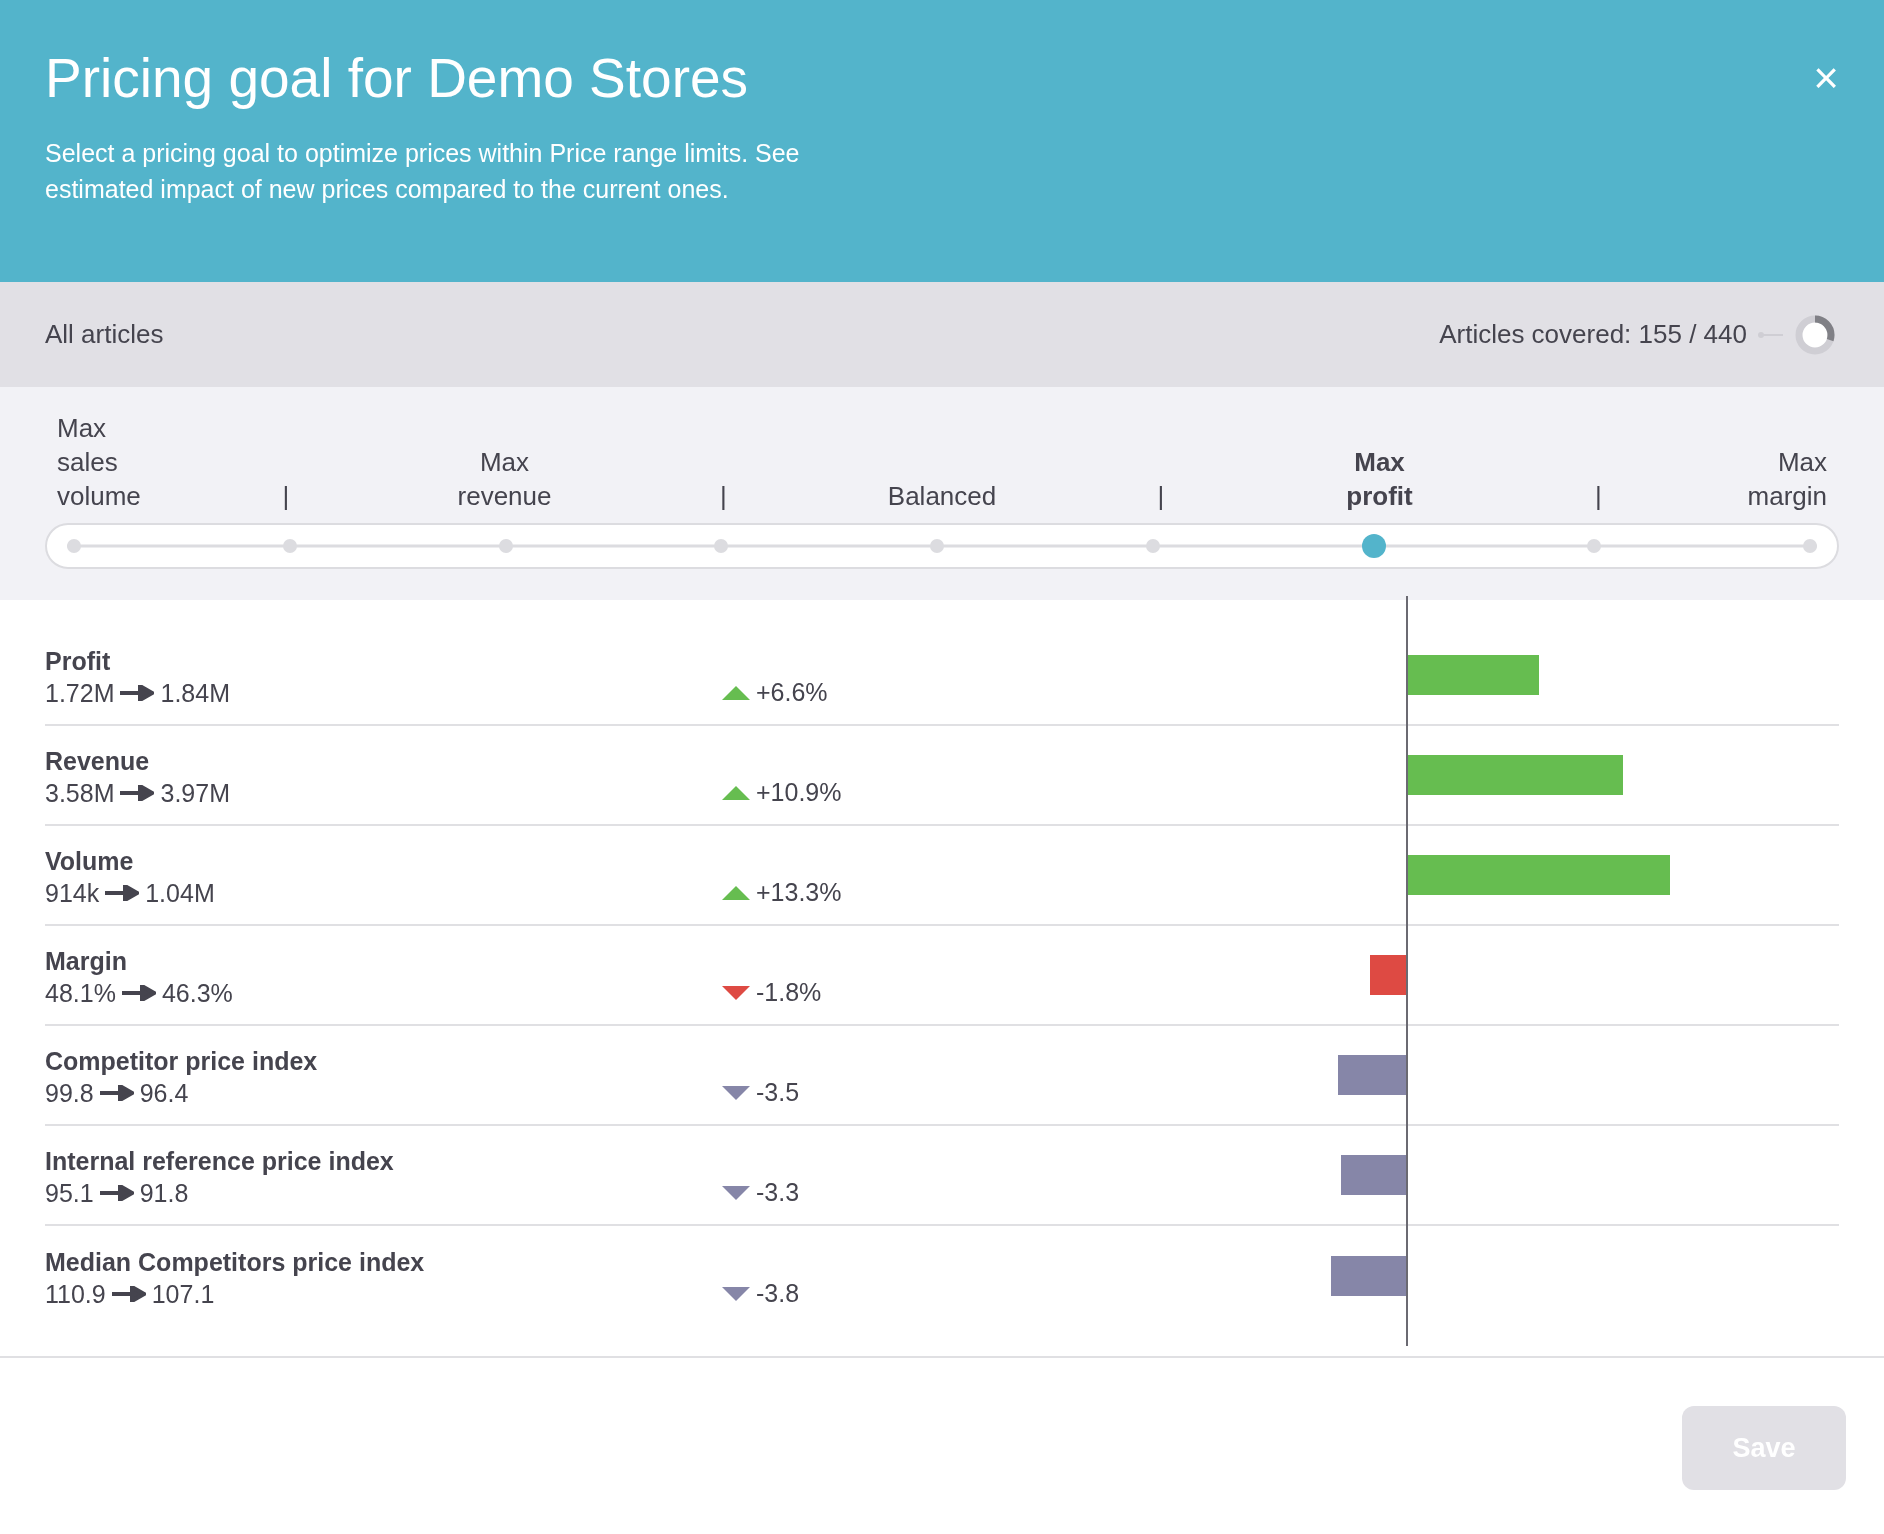 The width and height of the screenshot is (1884, 1534). Describe the element at coordinates (90, 861) in the screenshot. I see `metric-name: Volume` at that location.